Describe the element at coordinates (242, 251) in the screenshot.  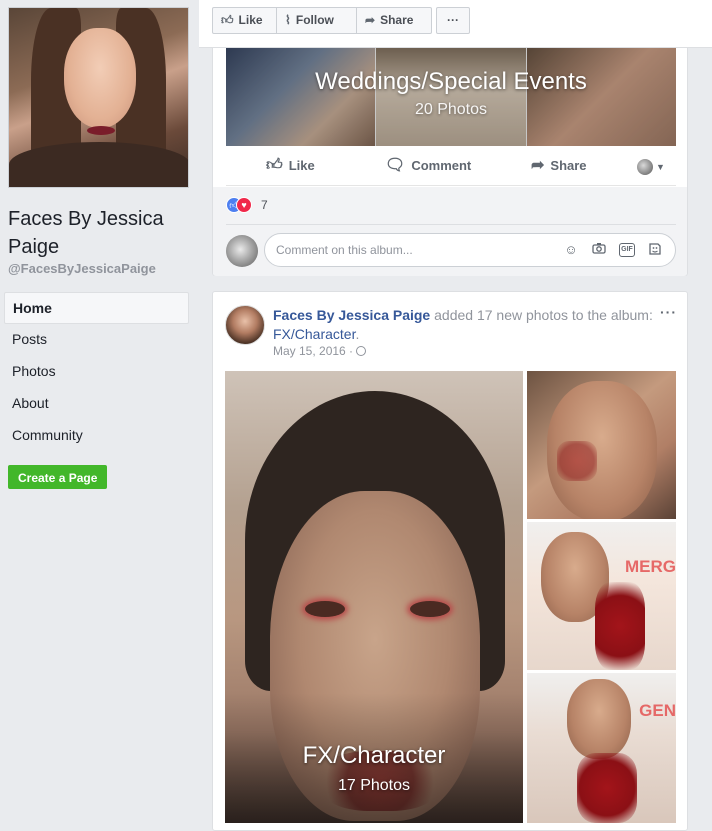
I see `commenter-avatar` at that location.